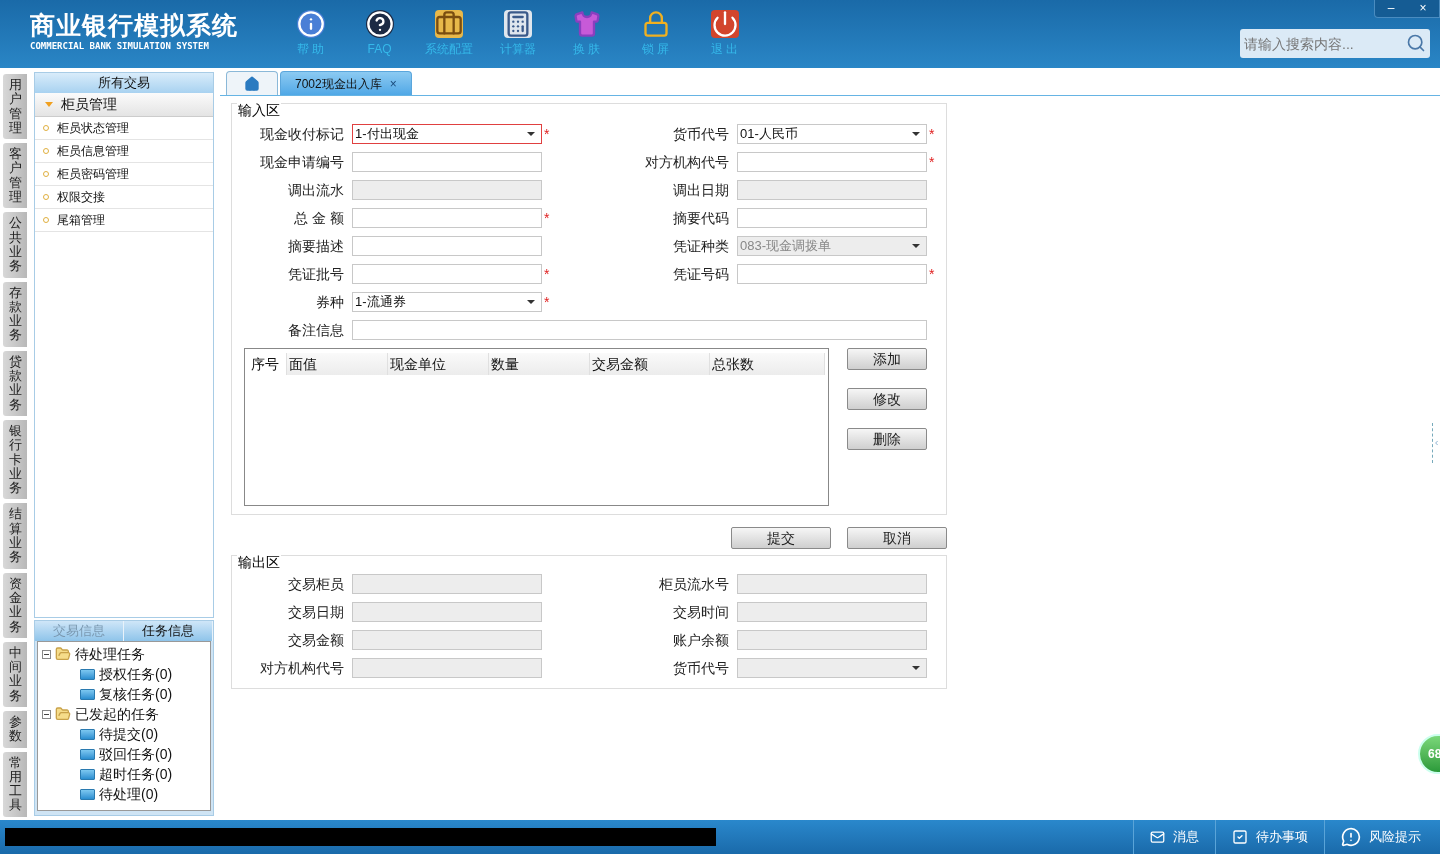 The width and height of the screenshot is (1440, 860). What do you see at coordinates (120, 46) in the screenshot?
I see `app-subtitle: COMMERCIAL BANK SIMULATION SYSTEM` at bounding box center [120, 46].